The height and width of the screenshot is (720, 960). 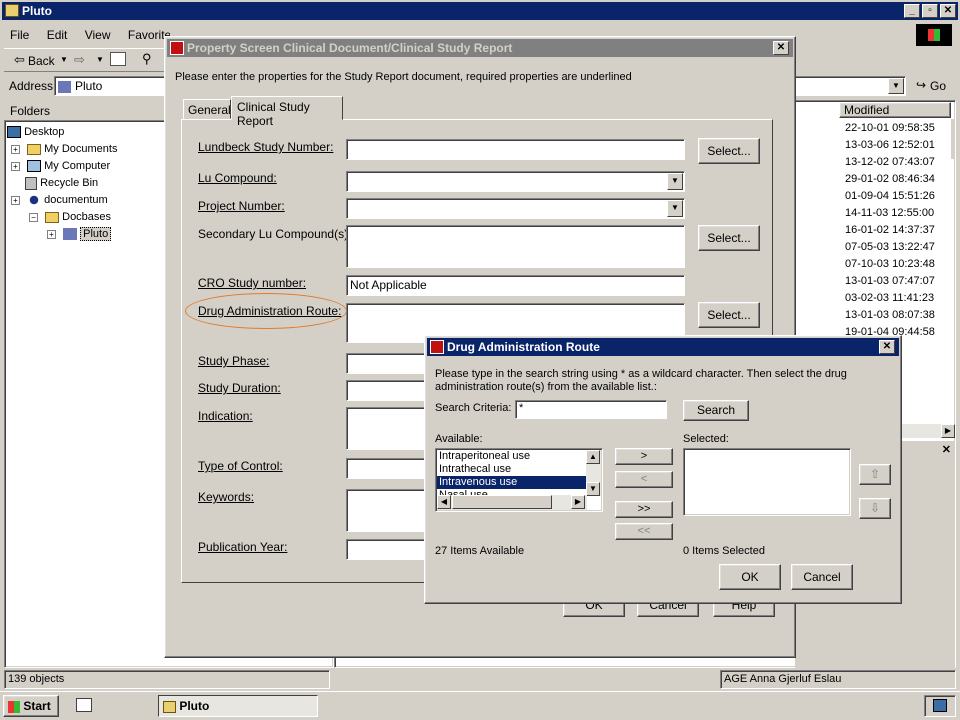 What do you see at coordinates (891, 264) in the screenshot?
I see `modified-cell: 07-10-03 10:23:48` at bounding box center [891, 264].